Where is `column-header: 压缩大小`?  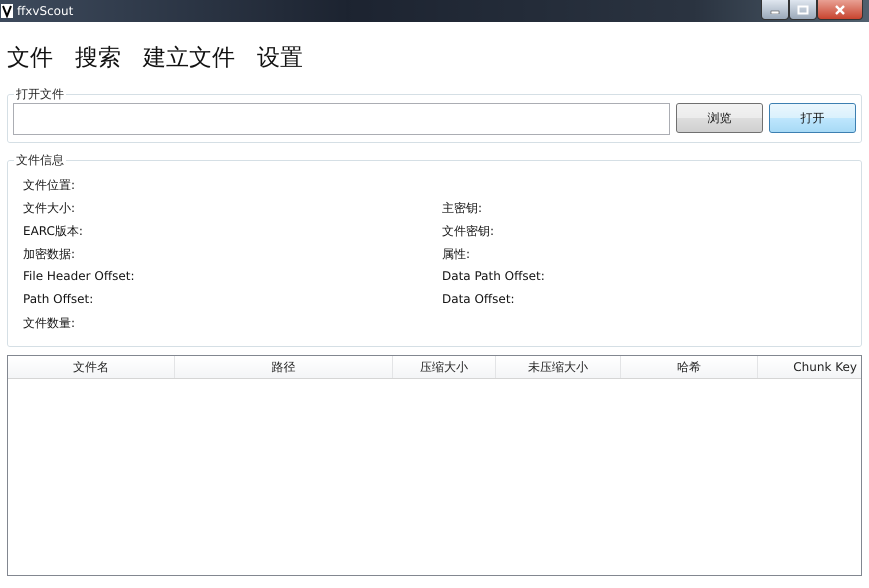
column-header: 压缩大小 is located at coordinates (444, 367).